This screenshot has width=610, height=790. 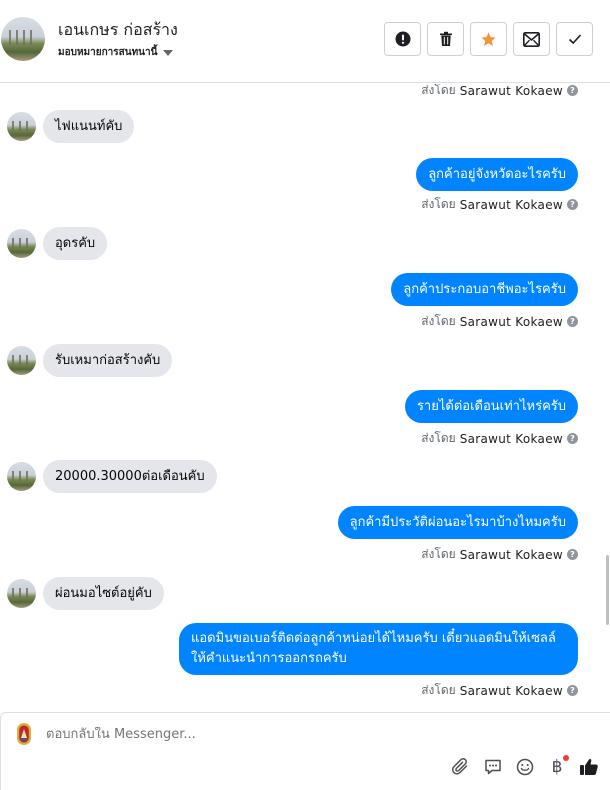 I want to click on incoming-message: อุดรคับ, so click(x=57, y=243).